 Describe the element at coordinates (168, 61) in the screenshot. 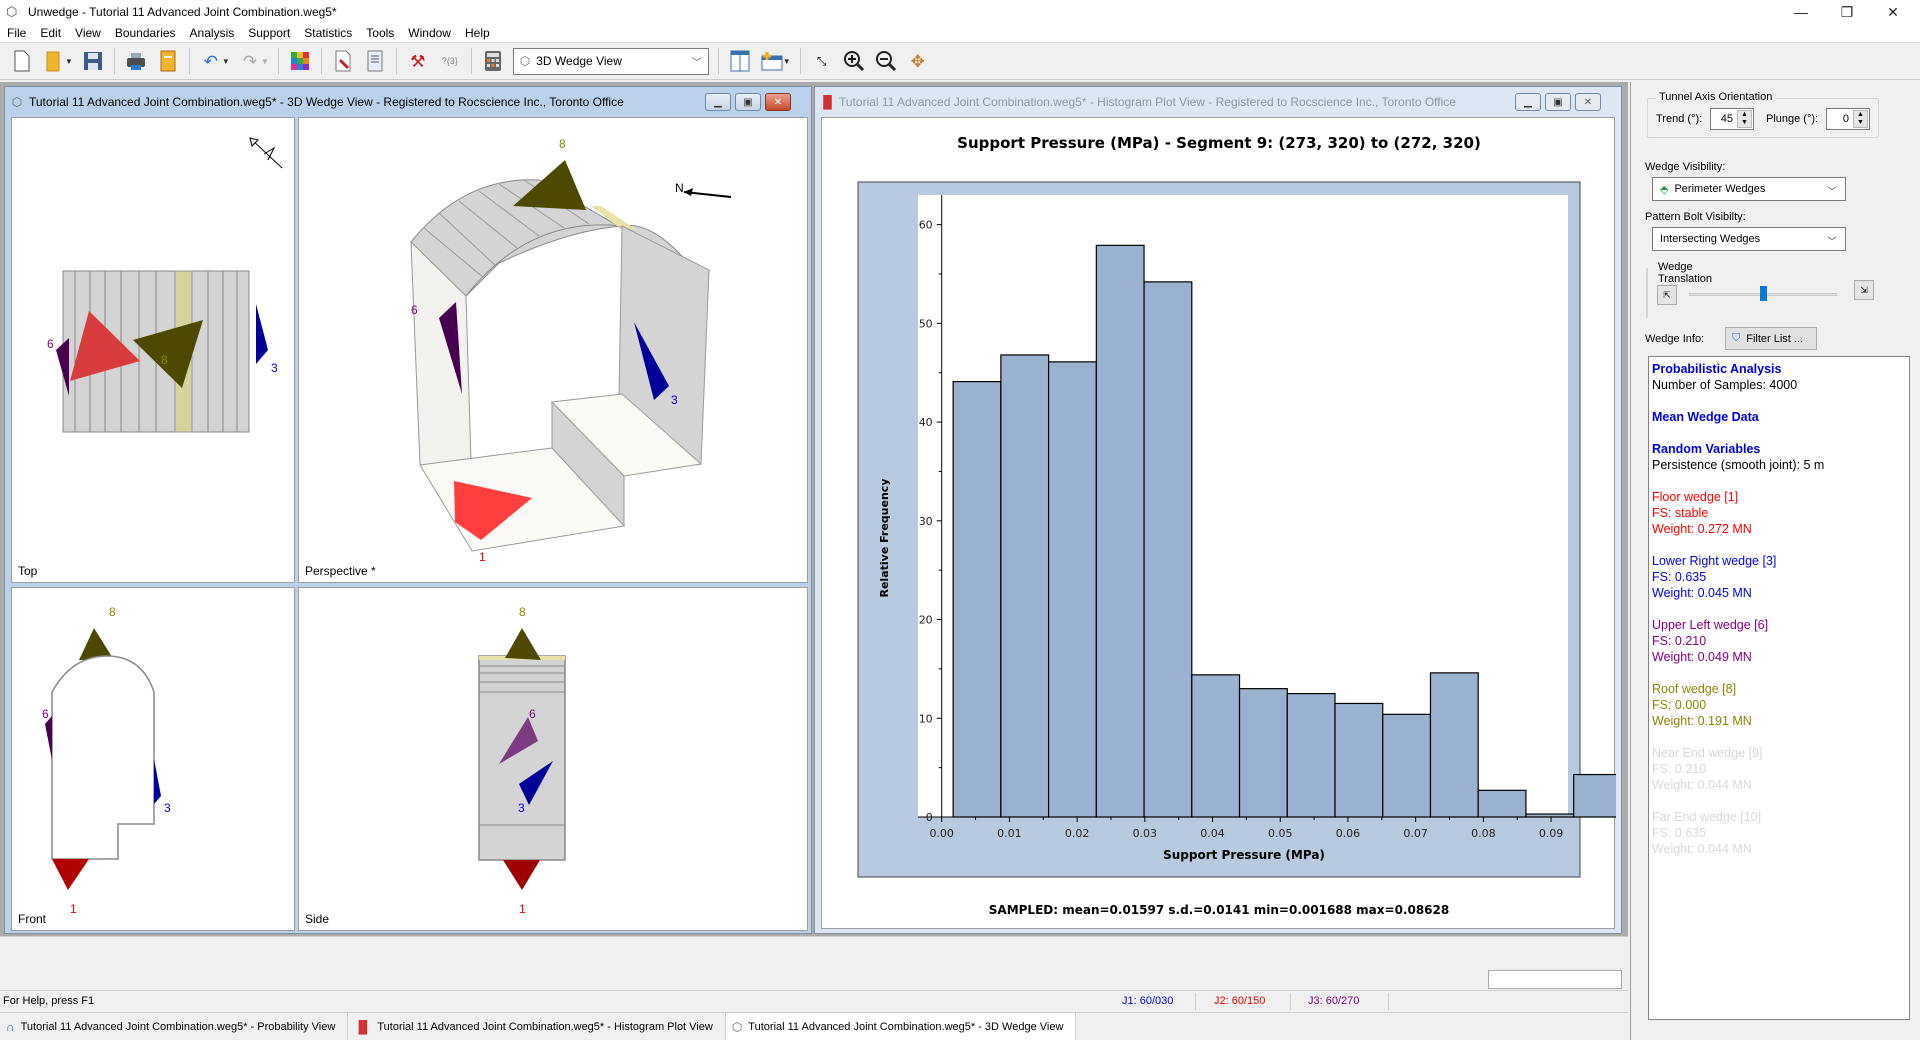

I see `export-icon` at that location.